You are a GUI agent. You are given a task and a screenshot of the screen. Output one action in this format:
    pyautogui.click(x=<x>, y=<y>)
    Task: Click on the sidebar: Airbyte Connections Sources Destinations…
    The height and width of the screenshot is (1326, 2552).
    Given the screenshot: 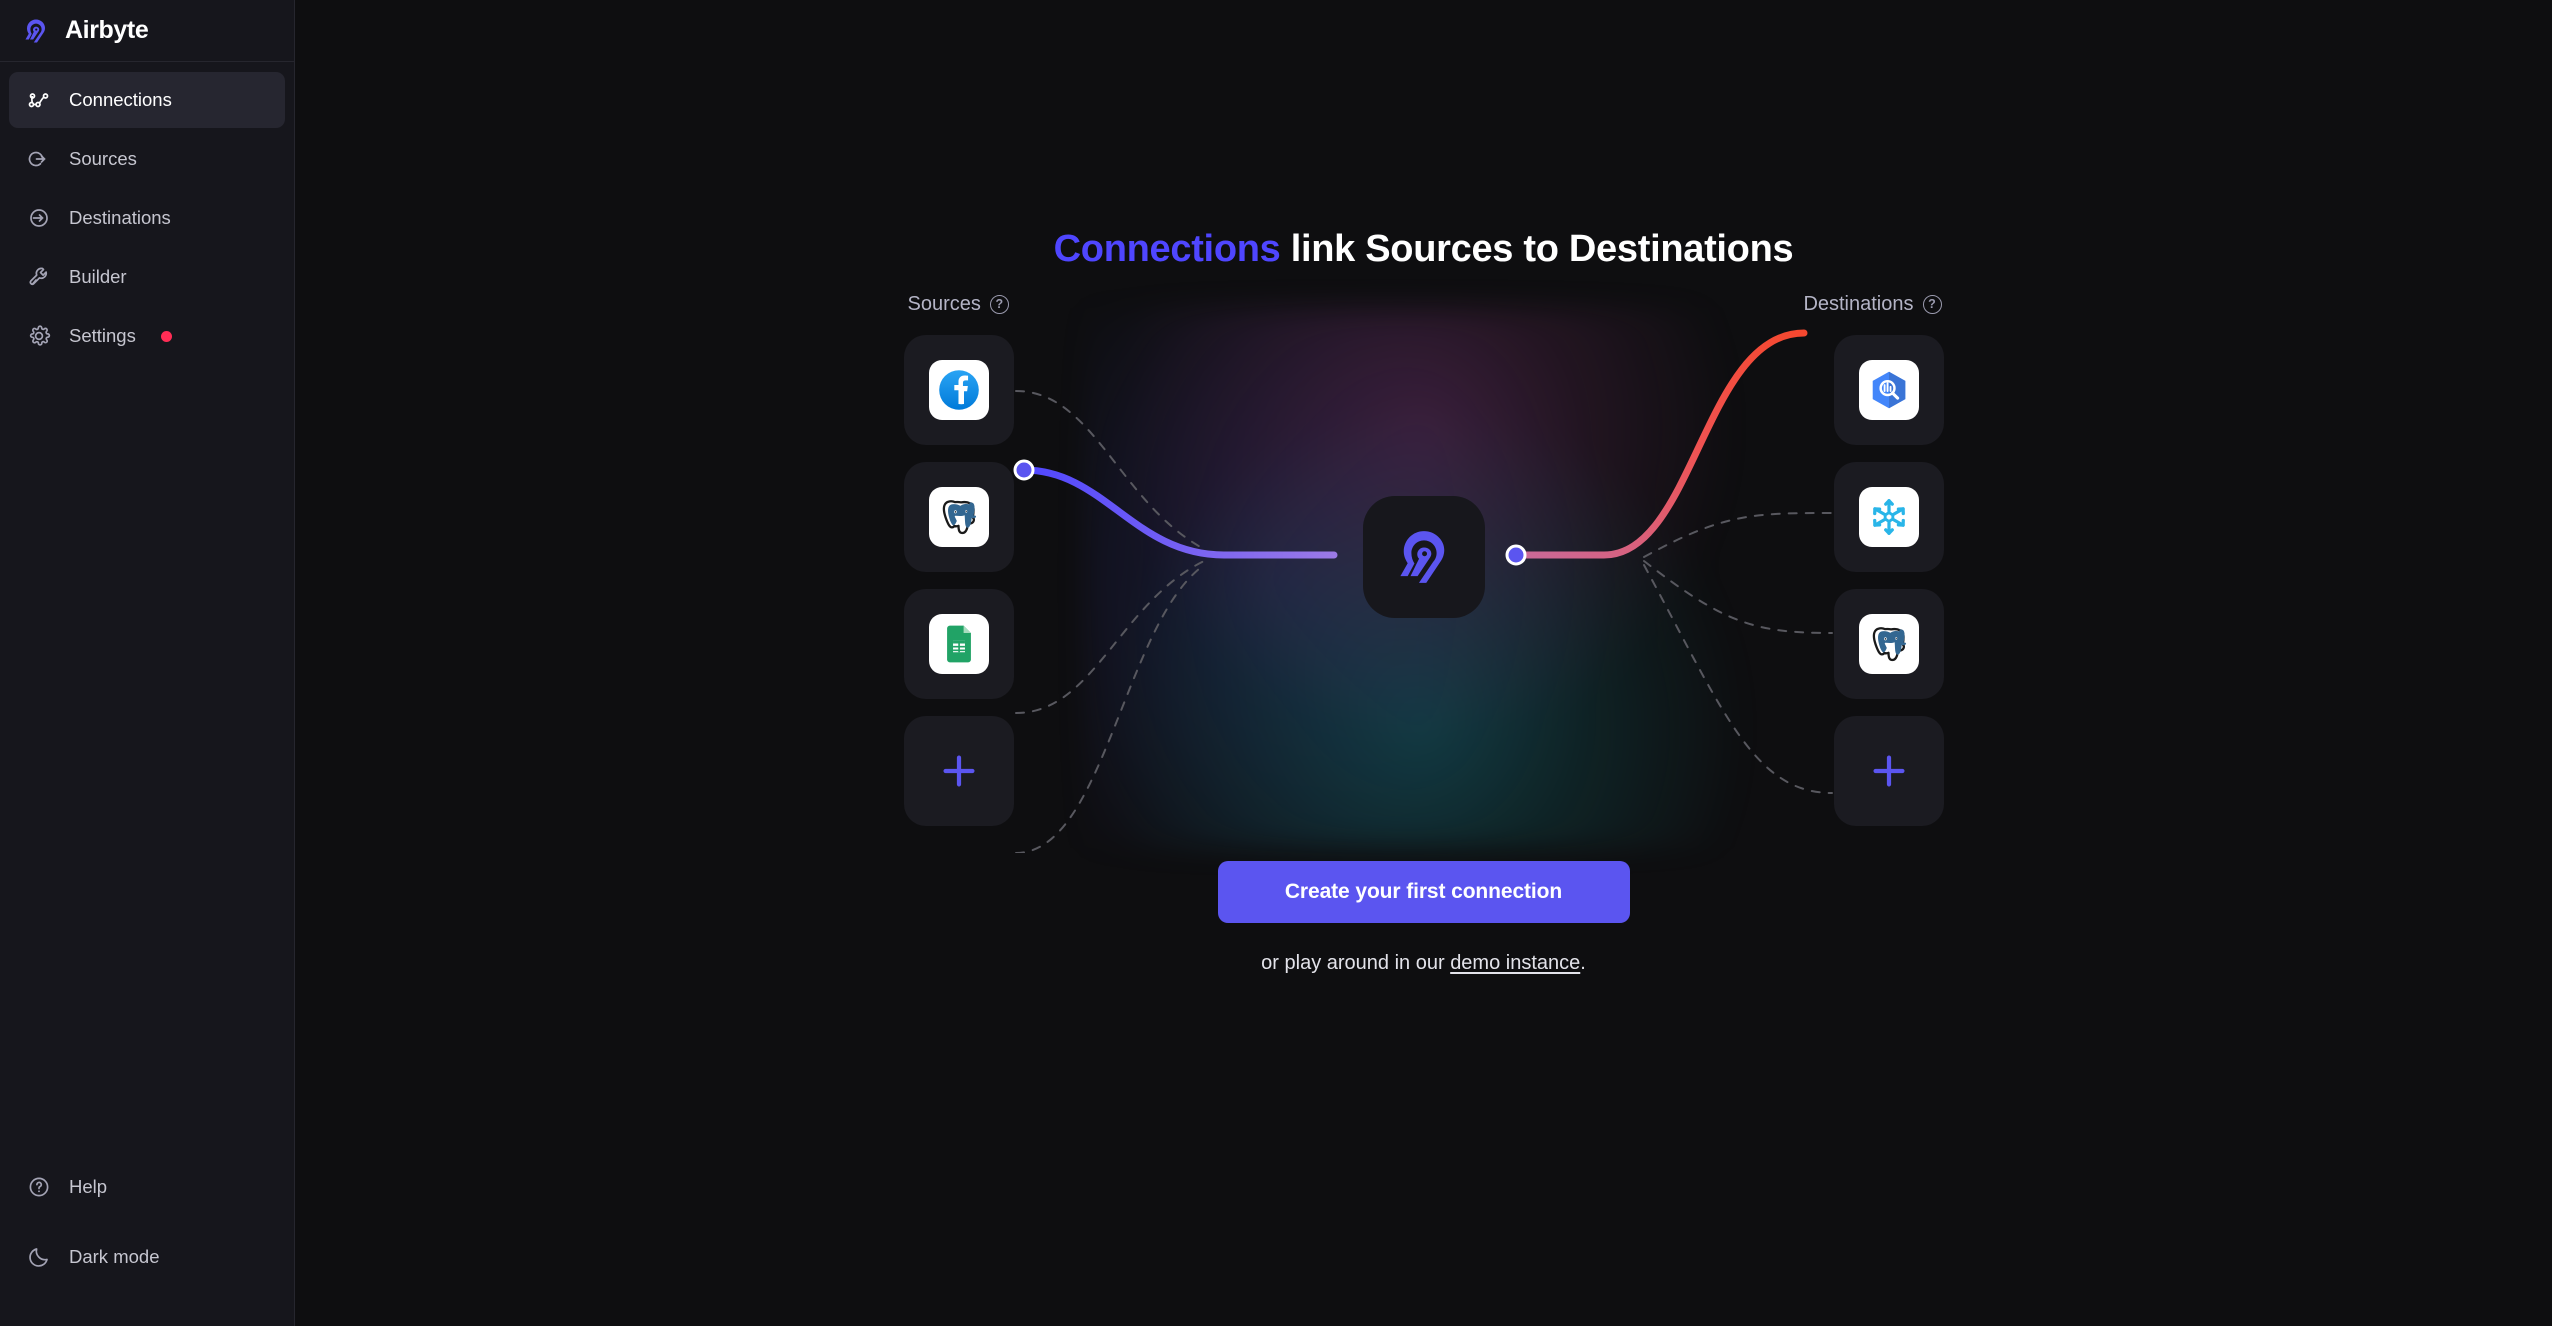 What is the action you would take?
    pyautogui.click(x=147, y=663)
    